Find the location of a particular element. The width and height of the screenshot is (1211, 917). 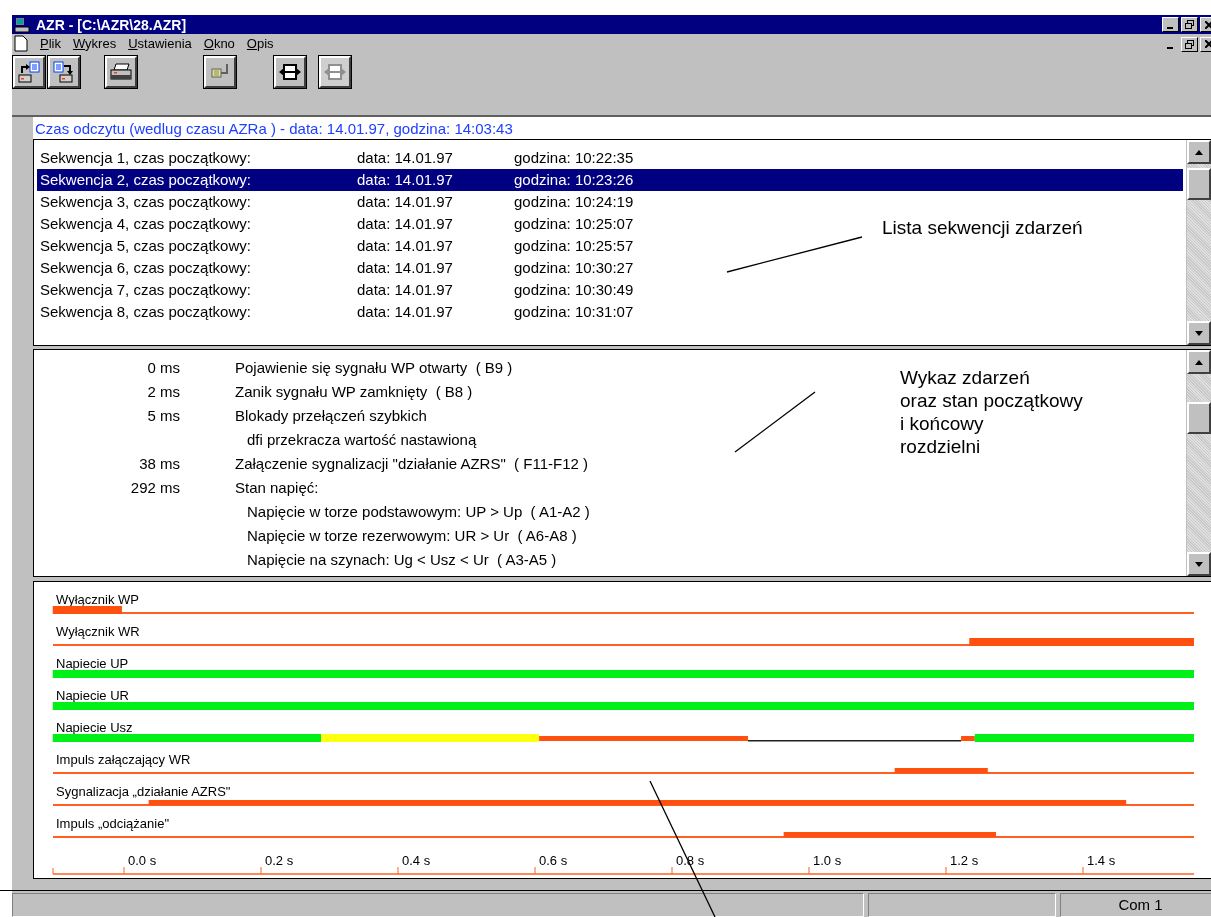

tick-label: 1.0 s is located at coordinates (827, 860).